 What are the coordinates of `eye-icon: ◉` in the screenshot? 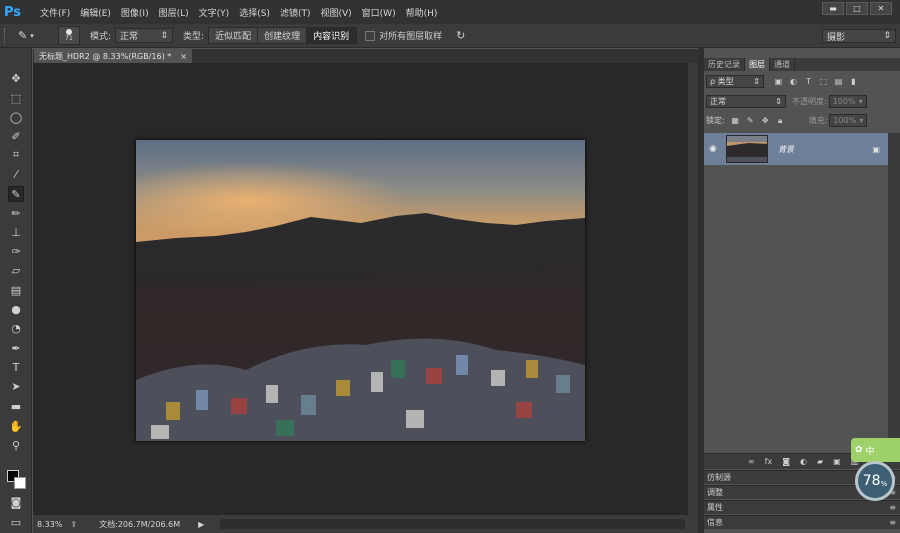 It's located at (713, 149).